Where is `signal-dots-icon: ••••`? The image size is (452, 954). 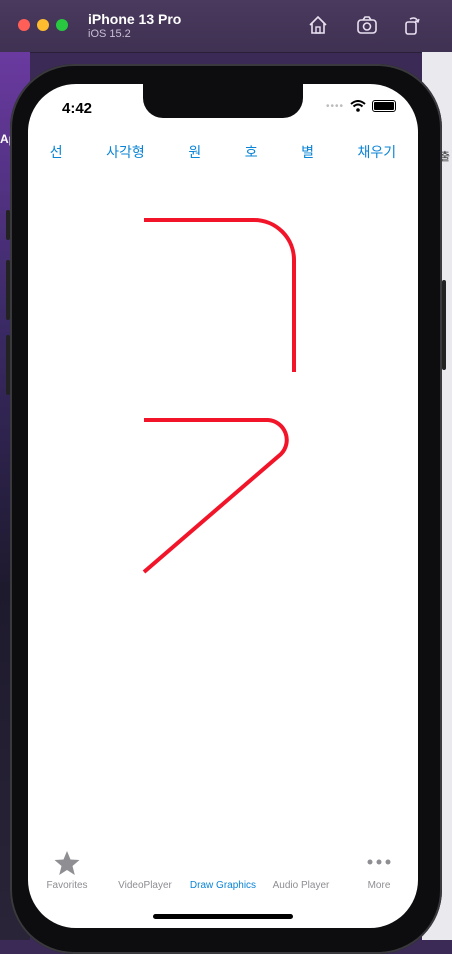
signal-dots-icon: •••• is located at coordinates (334, 106).